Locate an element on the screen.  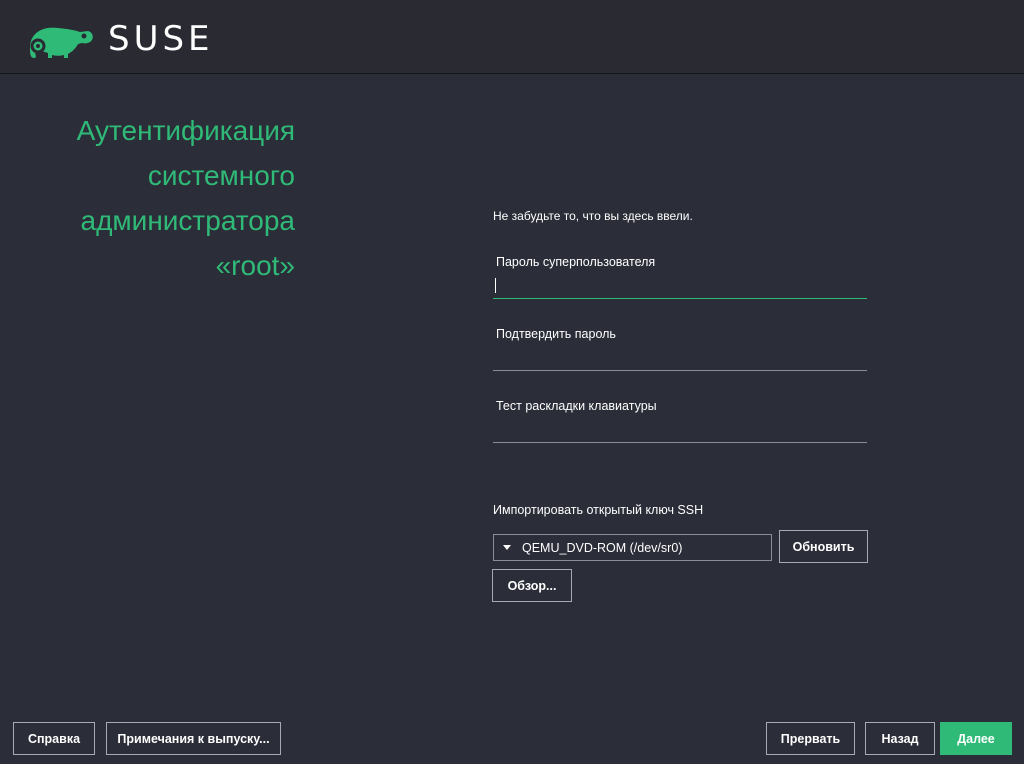
next-button: Далее is located at coordinates (976, 738).